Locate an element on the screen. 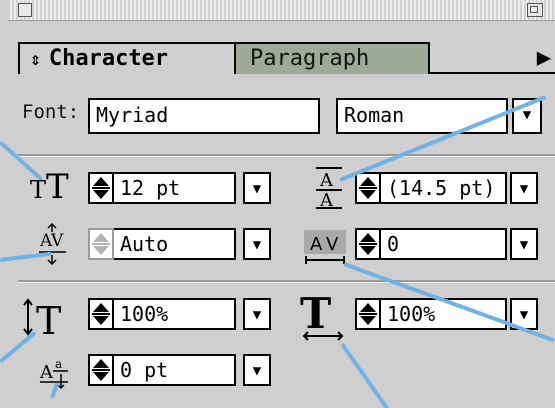 This screenshot has width=555, height=408. callout-line-vertical-scale is located at coordinates (18, 347).